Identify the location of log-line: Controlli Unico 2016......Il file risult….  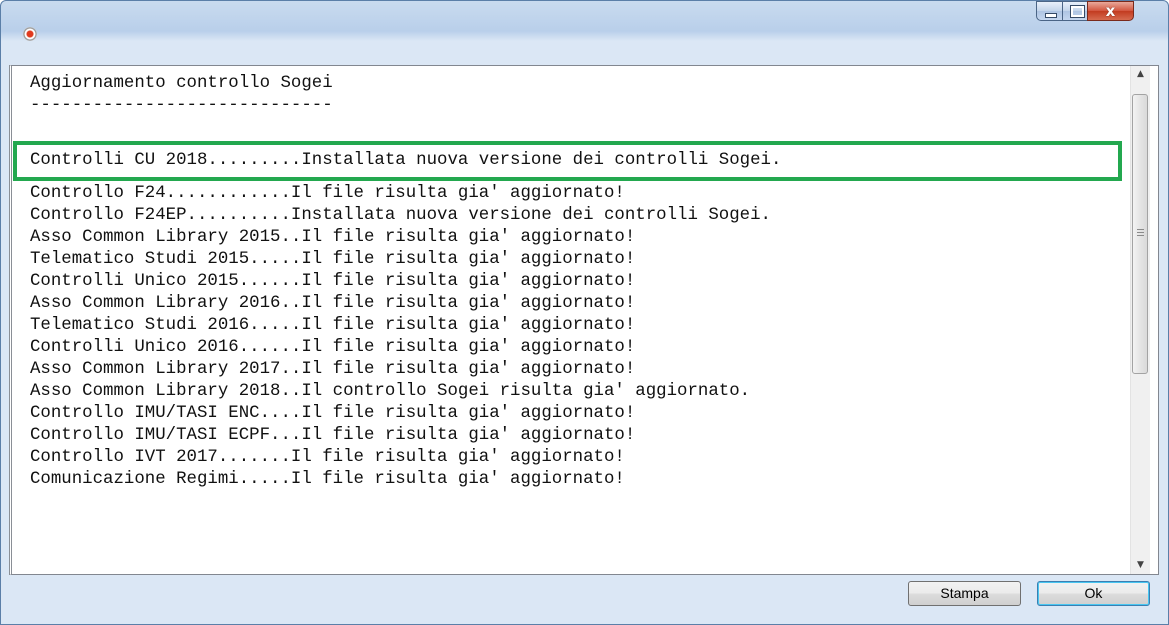
(333, 347).